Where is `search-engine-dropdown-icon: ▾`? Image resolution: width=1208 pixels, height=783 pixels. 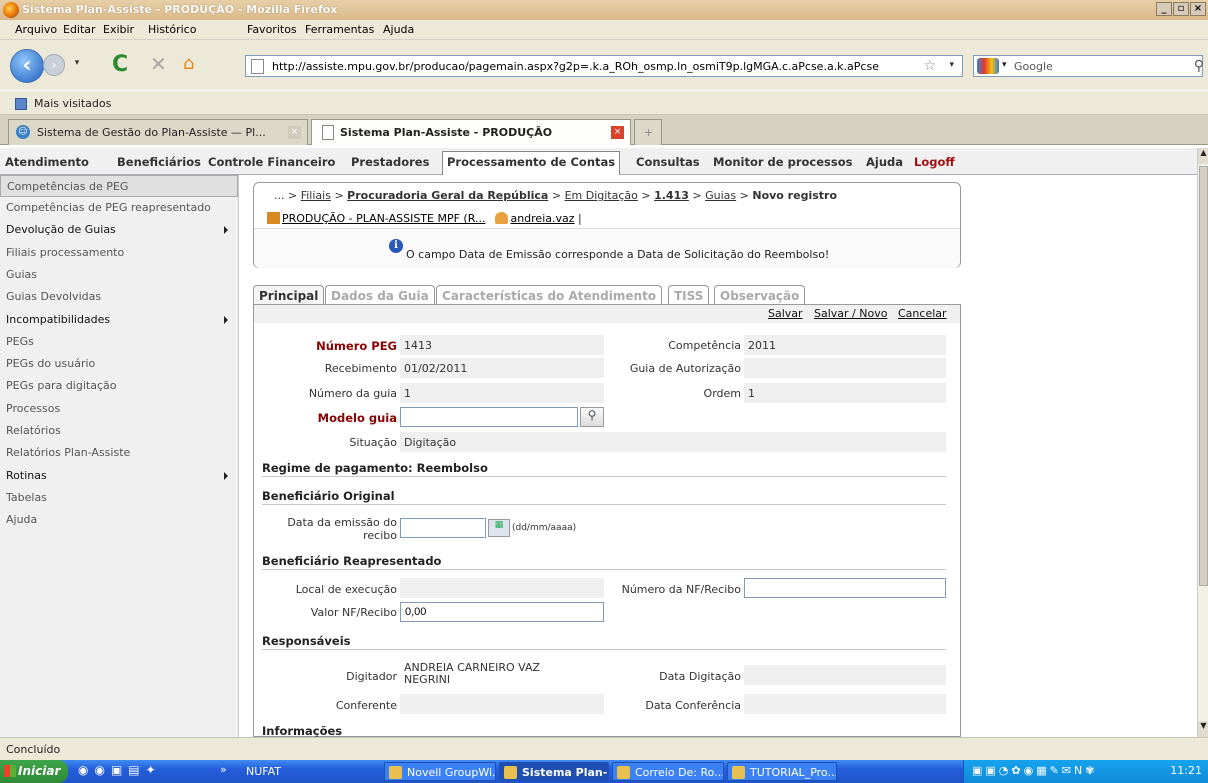
search-engine-dropdown-icon: ▾ is located at coordinates (1004, 65).